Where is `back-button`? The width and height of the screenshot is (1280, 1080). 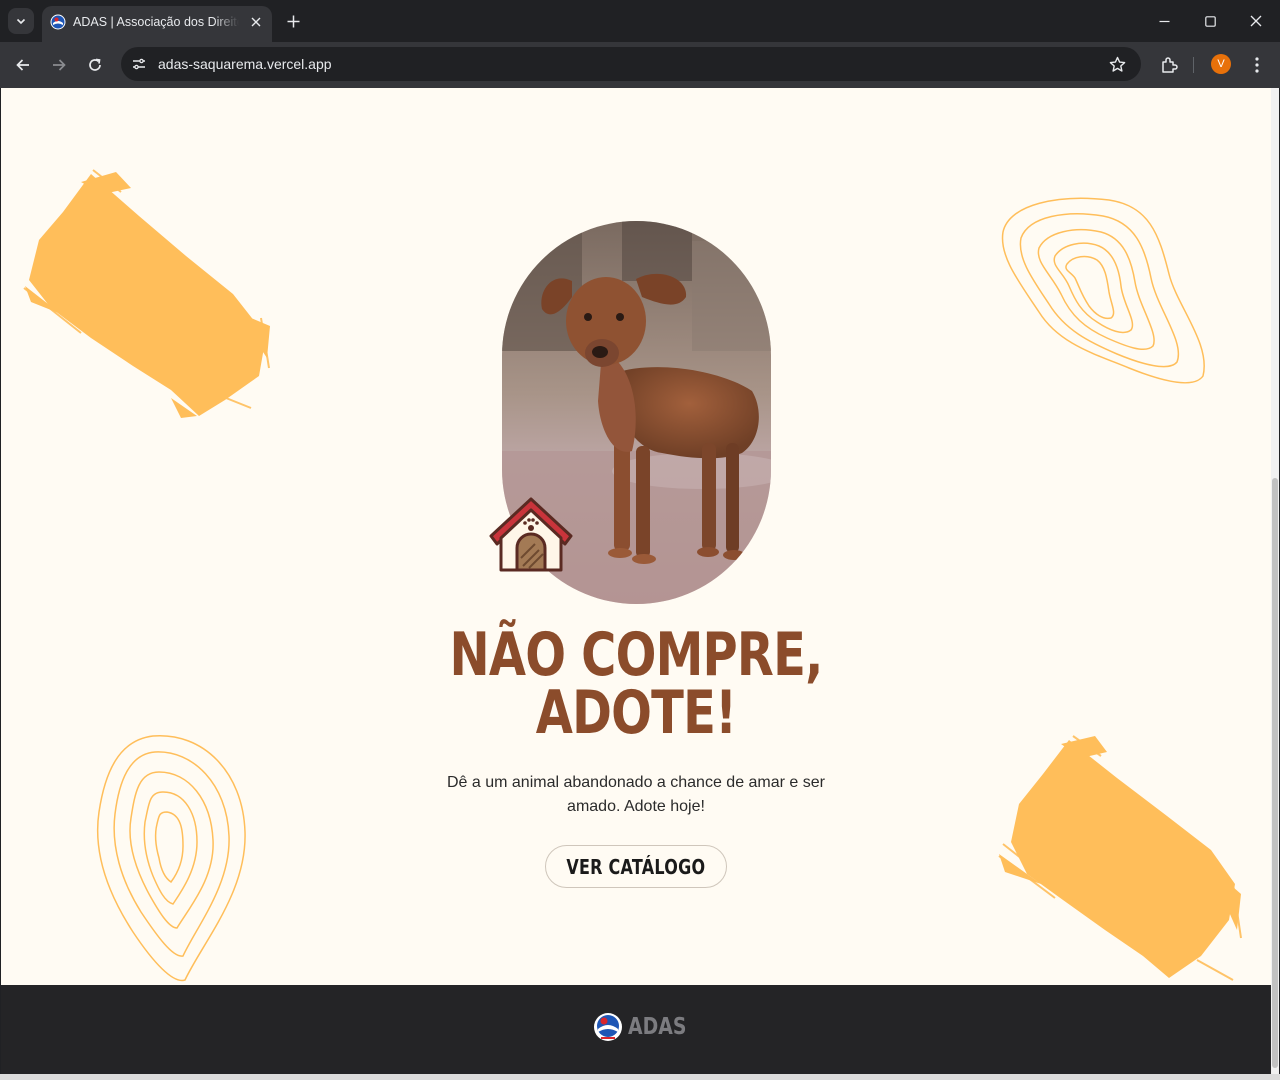
back-button is located at coordinates (23, 65).